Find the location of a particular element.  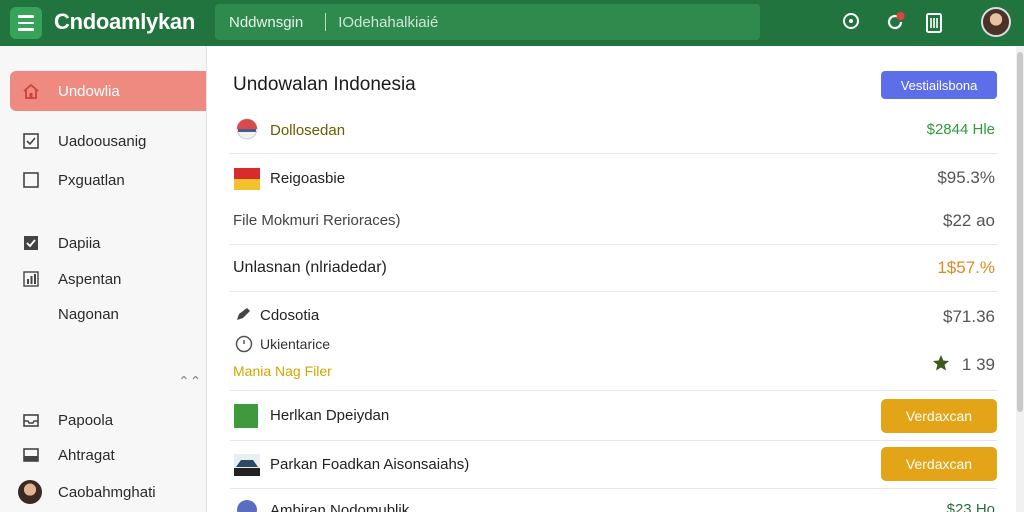

search-bar: Nddwnsgin is located at coordinates (487, 22).